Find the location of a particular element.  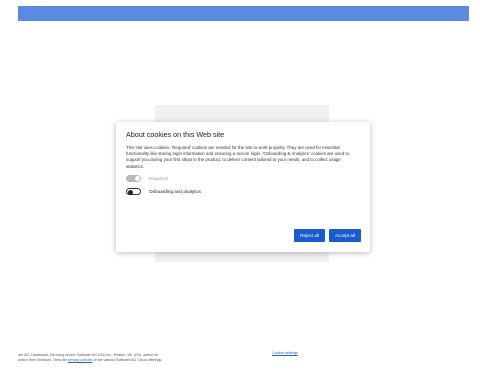

dialog-title: About cookies on this Web site is located at coordinates (175, 134).